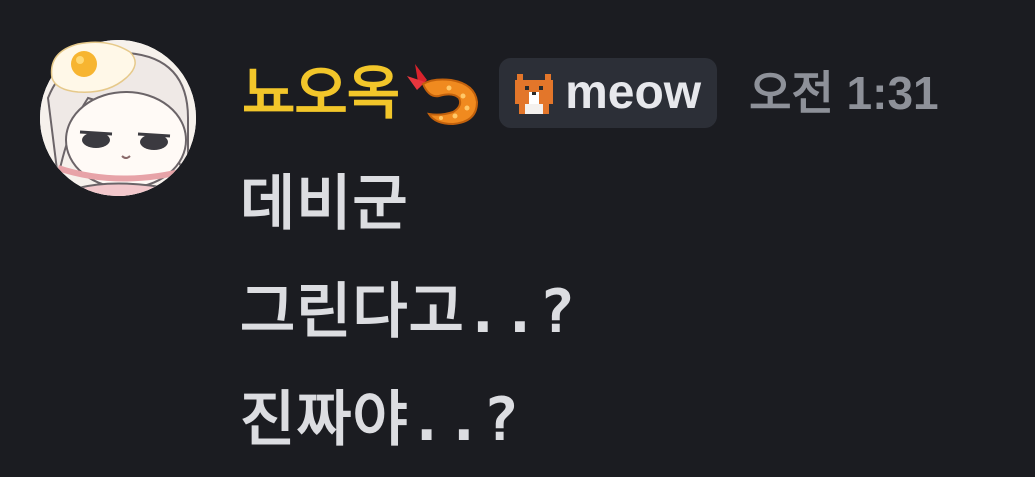  I want to click on user-avatar, so click(118, 118).